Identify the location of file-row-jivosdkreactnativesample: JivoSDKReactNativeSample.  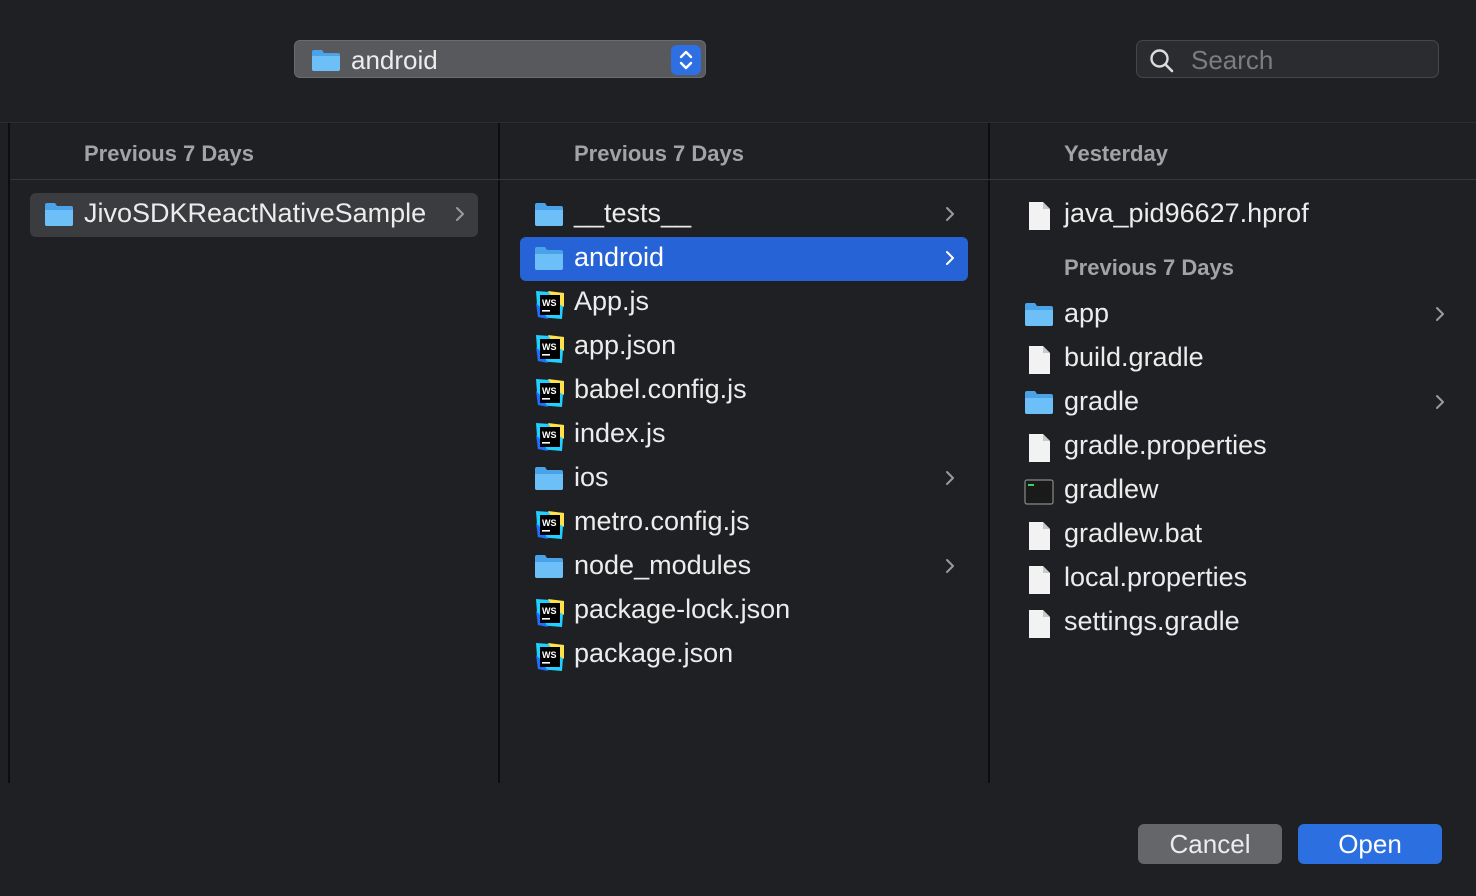
(254, 215).